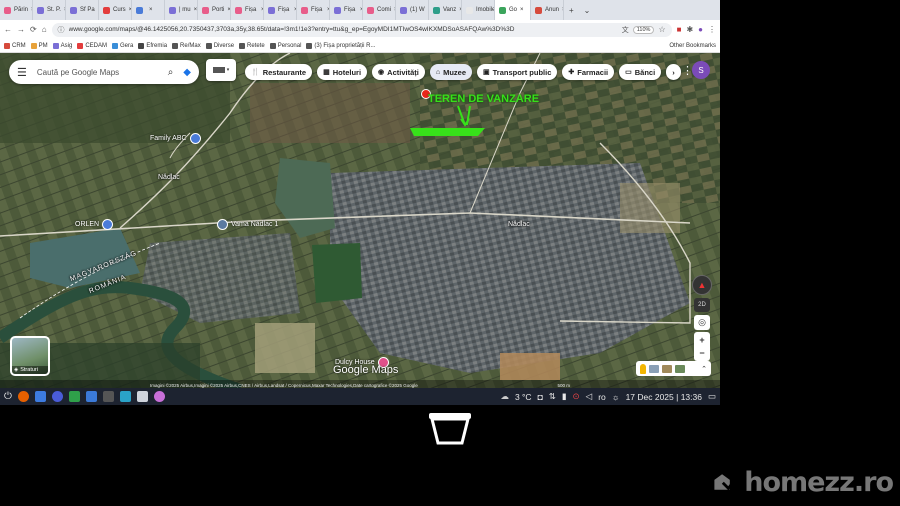 This screenshot has height=506, width=900. What do you see at coordinates (30, 356) in the screenshot?
I see `layers-thumbnail: ◈ Straturi` at bounding box center [30, 356].